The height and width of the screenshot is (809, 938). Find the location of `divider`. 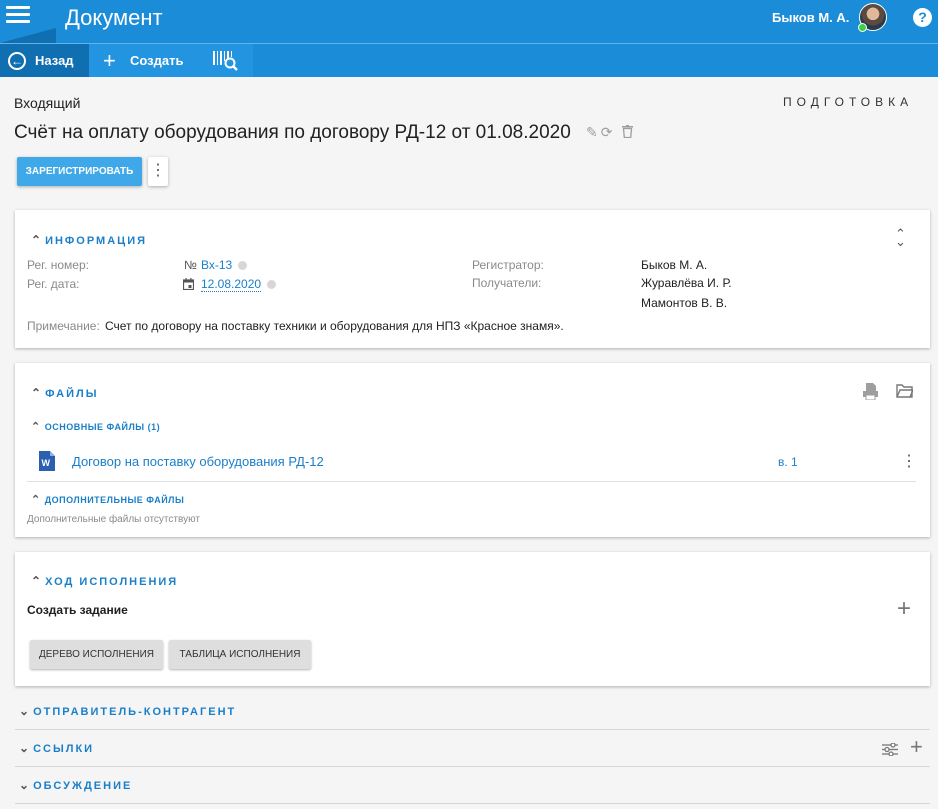

divider is located at coordinates (471, 481).